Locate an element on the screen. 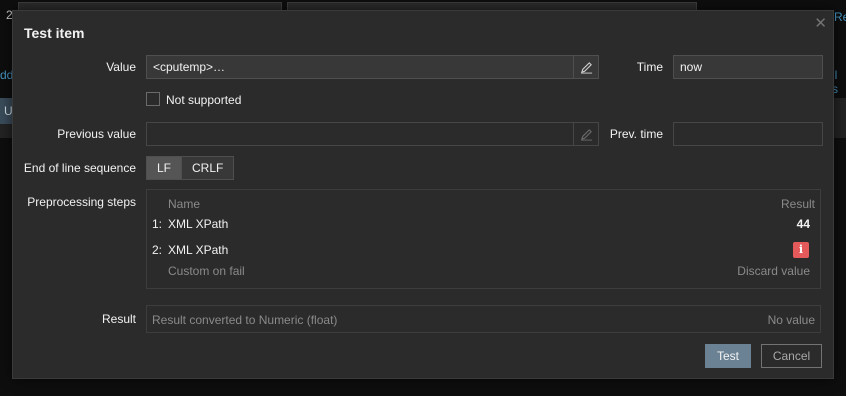  previous-value-label: Previous value is located at coordinates (96, 134).